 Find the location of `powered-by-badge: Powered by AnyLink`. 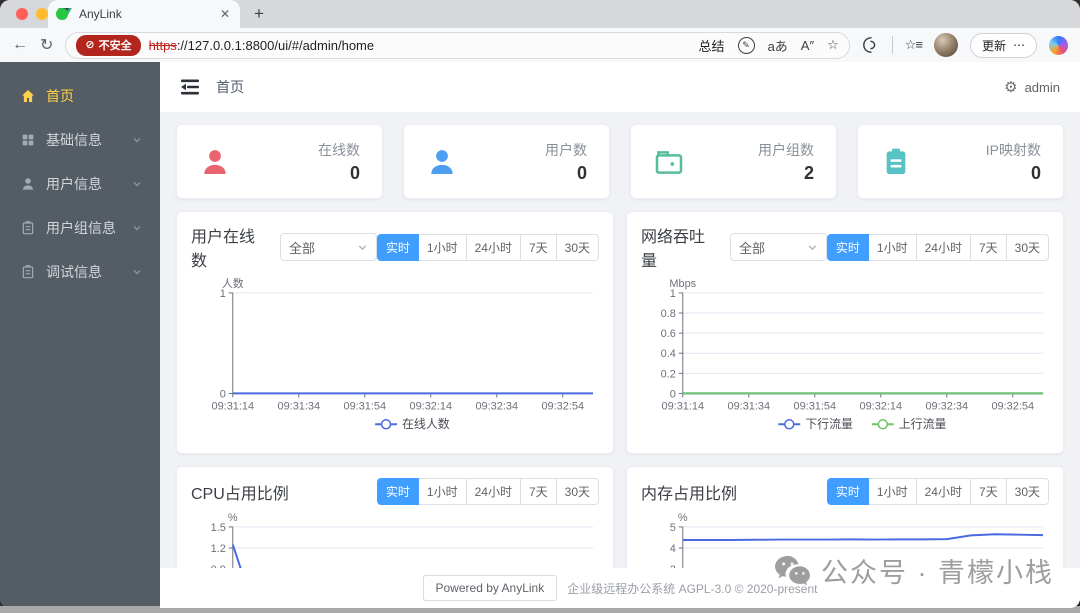

powered-by-badge: Powered by AnyLink is located at coordinates (490, 588).